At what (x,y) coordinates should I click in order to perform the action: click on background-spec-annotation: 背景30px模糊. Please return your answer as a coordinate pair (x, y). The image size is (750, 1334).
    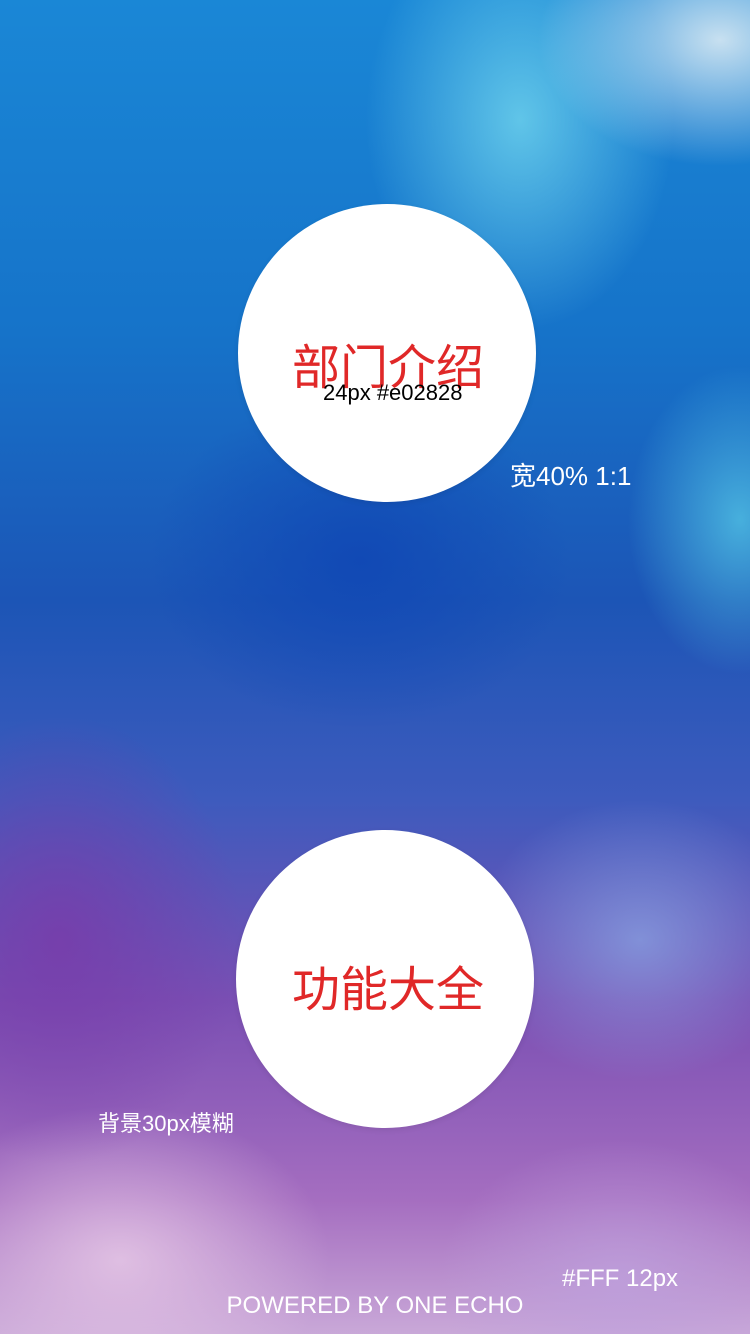
    Looking at the image, I should click on (166, 1123).